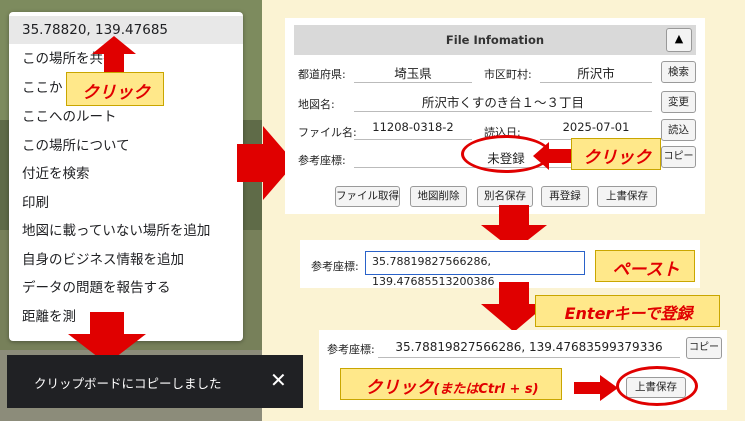 The image size is (745, 421). I want to click on place-label: 地図名:, so click(316, 104).